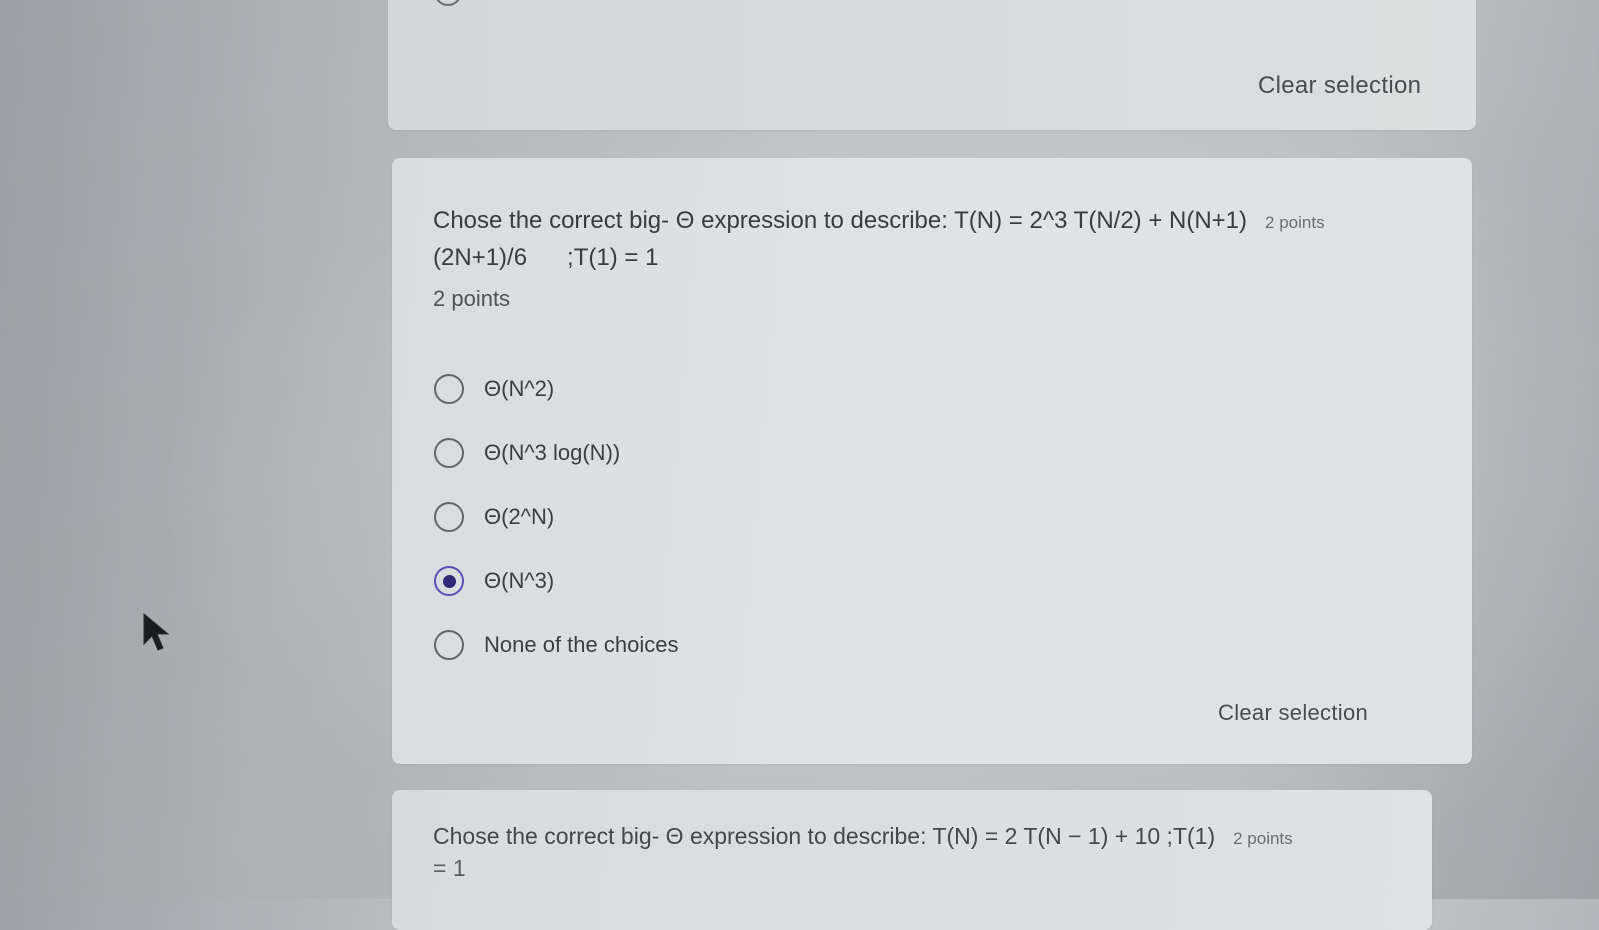 This screenshot has height=930, width=1599. I want to click on option-label: Θ(N^3), so click(519, 580).